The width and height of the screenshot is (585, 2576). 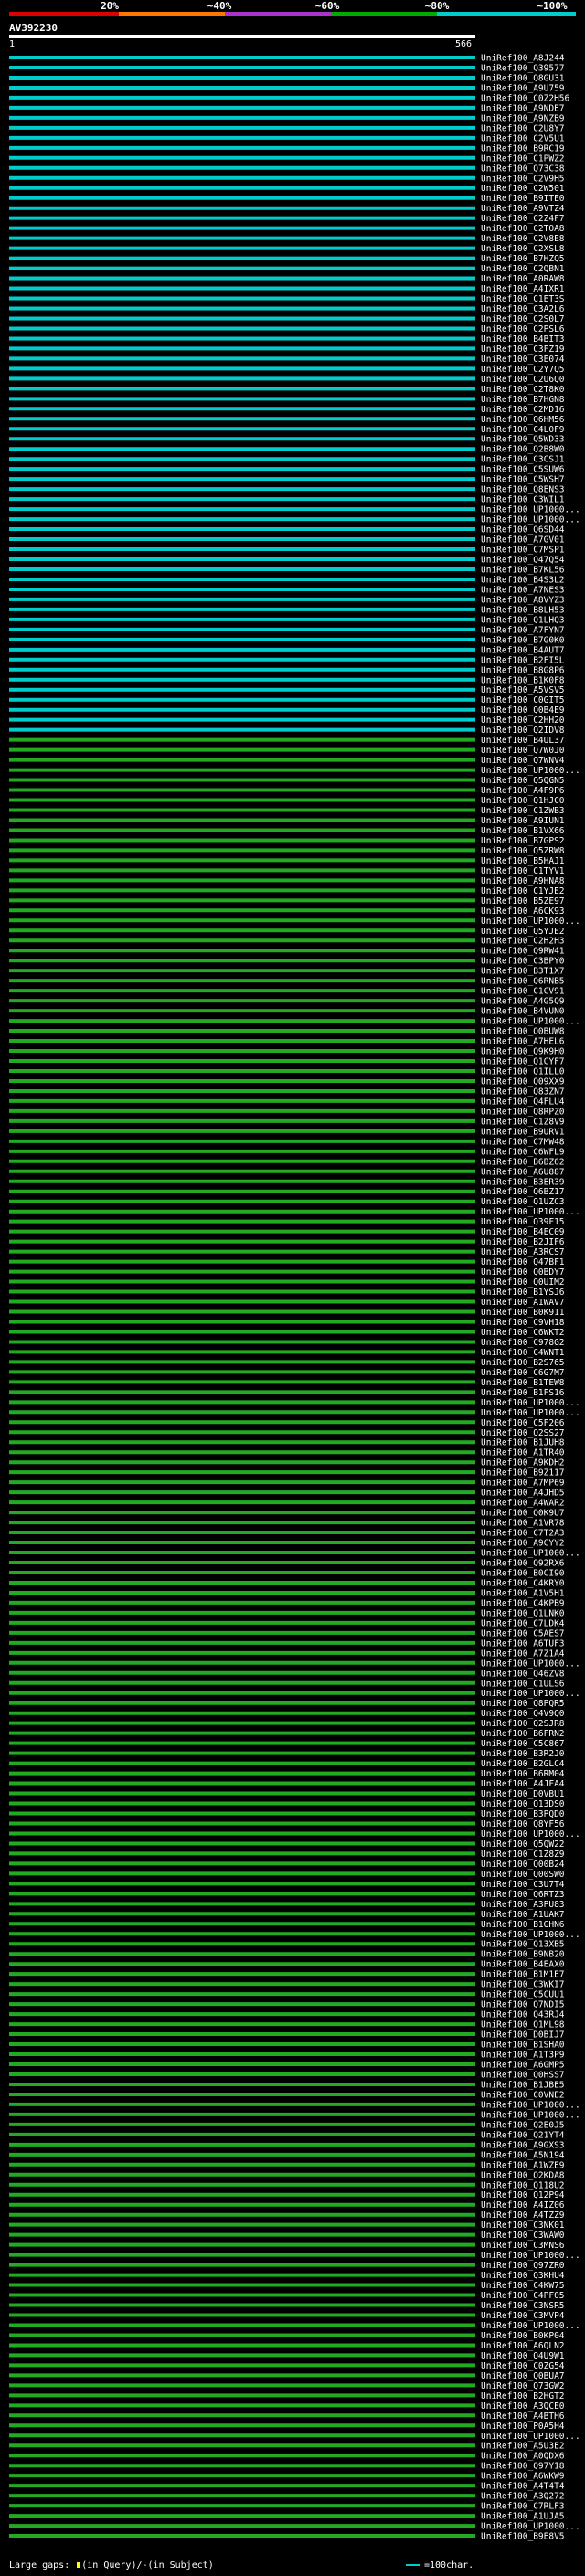 I want to click on hit-label: UniRef100_Q13XB5, so click(x=523, y=1945).